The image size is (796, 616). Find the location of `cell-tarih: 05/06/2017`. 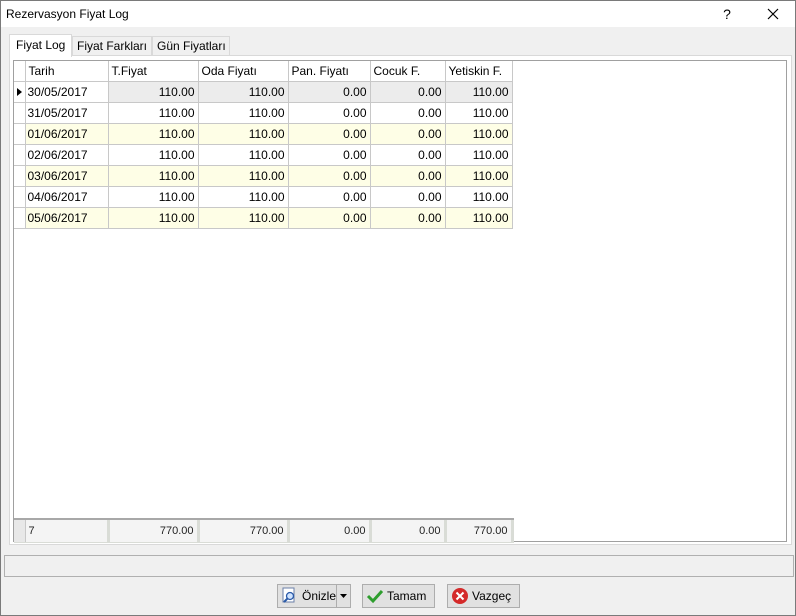

cell-tarih: 05/06/2017 is located at coordinates (67, 218).